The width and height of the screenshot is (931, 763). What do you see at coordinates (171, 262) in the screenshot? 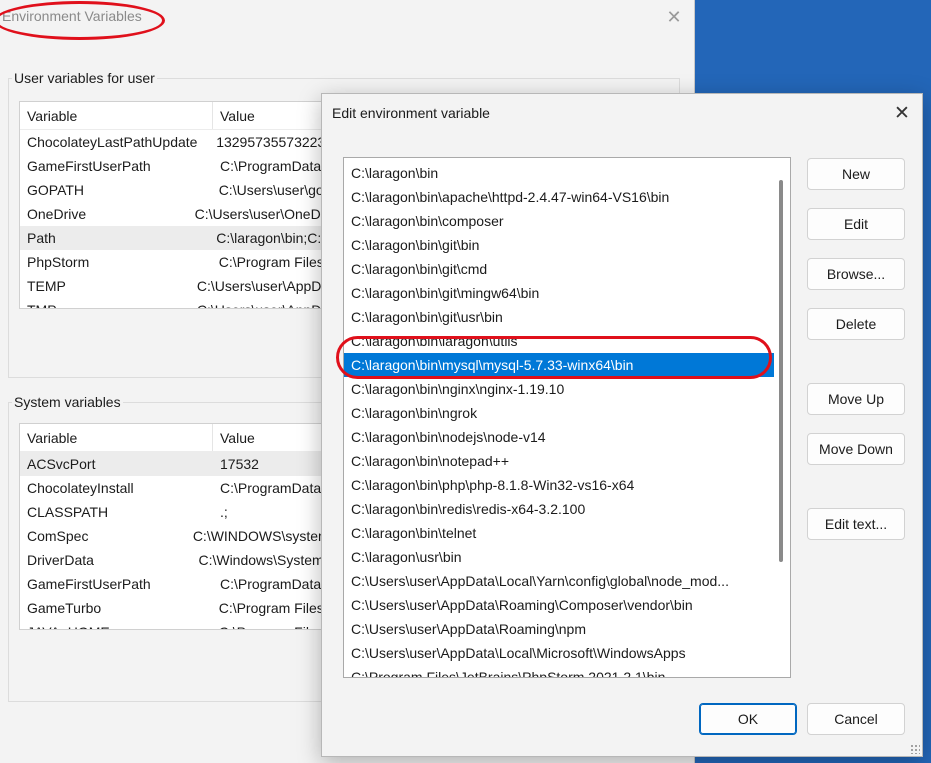
I see `table-row: PhpStorm C:\Program Files` at bounding box center [171, 262].